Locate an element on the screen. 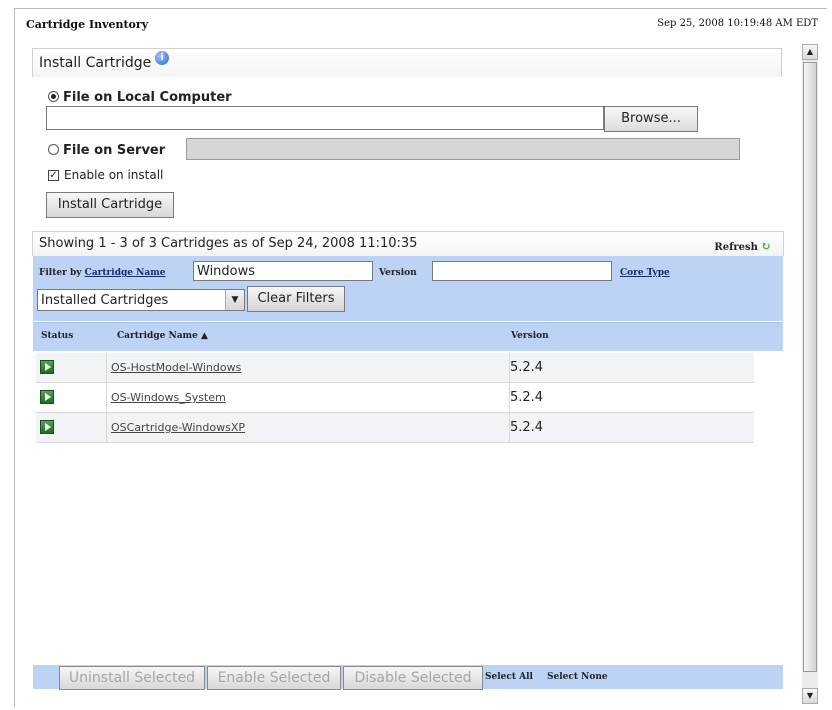 This screenshot has width=832, height=710. version-column-header: Version is located at coordinates (530, 336).